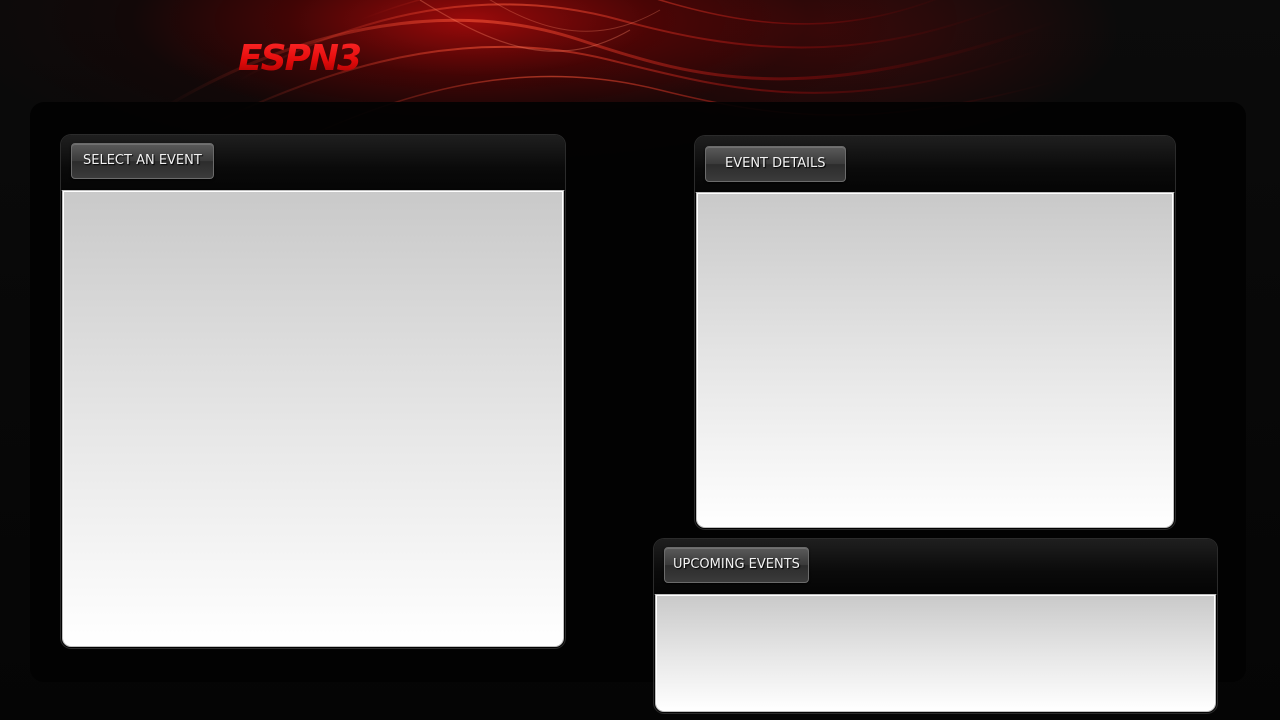 Image resolution: width=1280 pixels, height=720 pixels. I want to click on upcoming-events-panel: UPCOMING EVENTS, so click(935, 626).